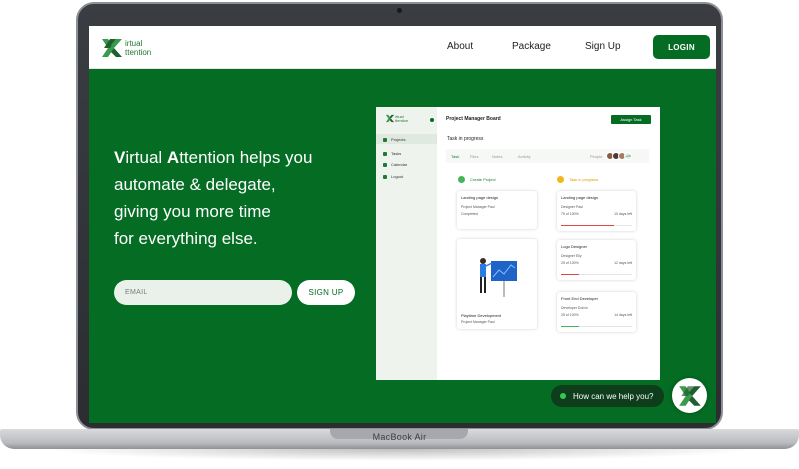 The height and width of the screenshot is (469, 799). What do you see at coordinates (579, 298) in the screenshot?
I see `task-title: Front End Developer` at bounding box center [579, 298].